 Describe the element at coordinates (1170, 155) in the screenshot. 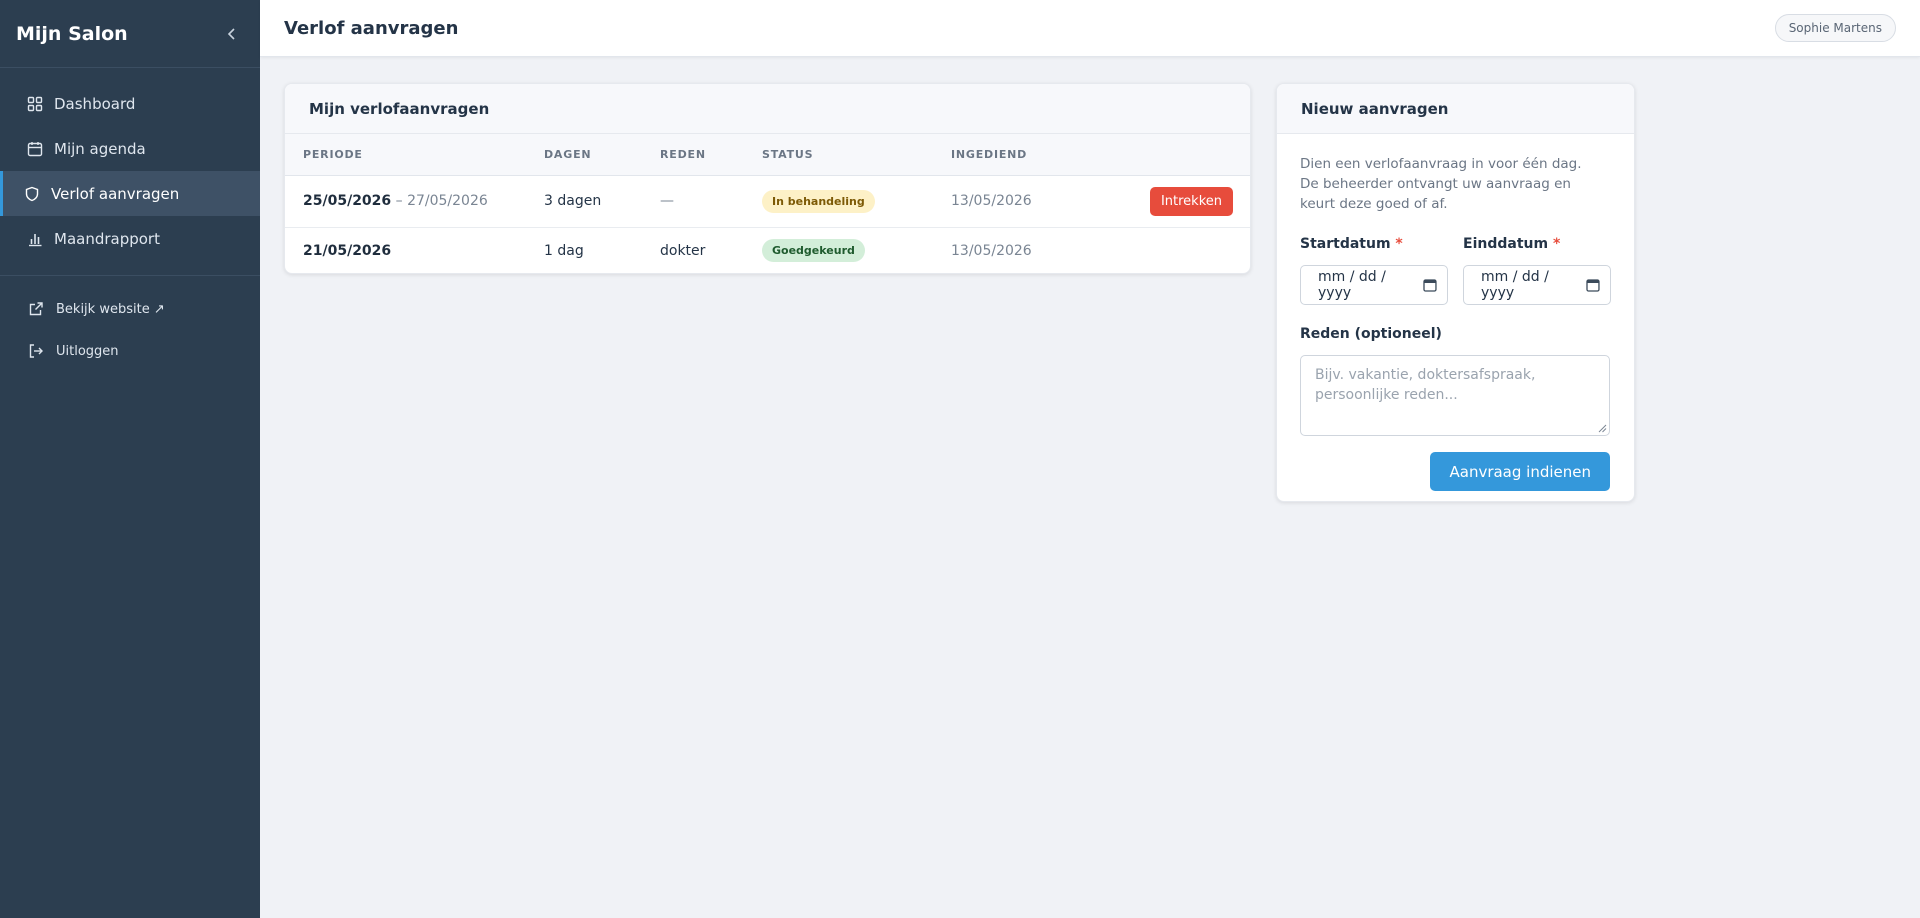

I see `column-header-actions` at that location.